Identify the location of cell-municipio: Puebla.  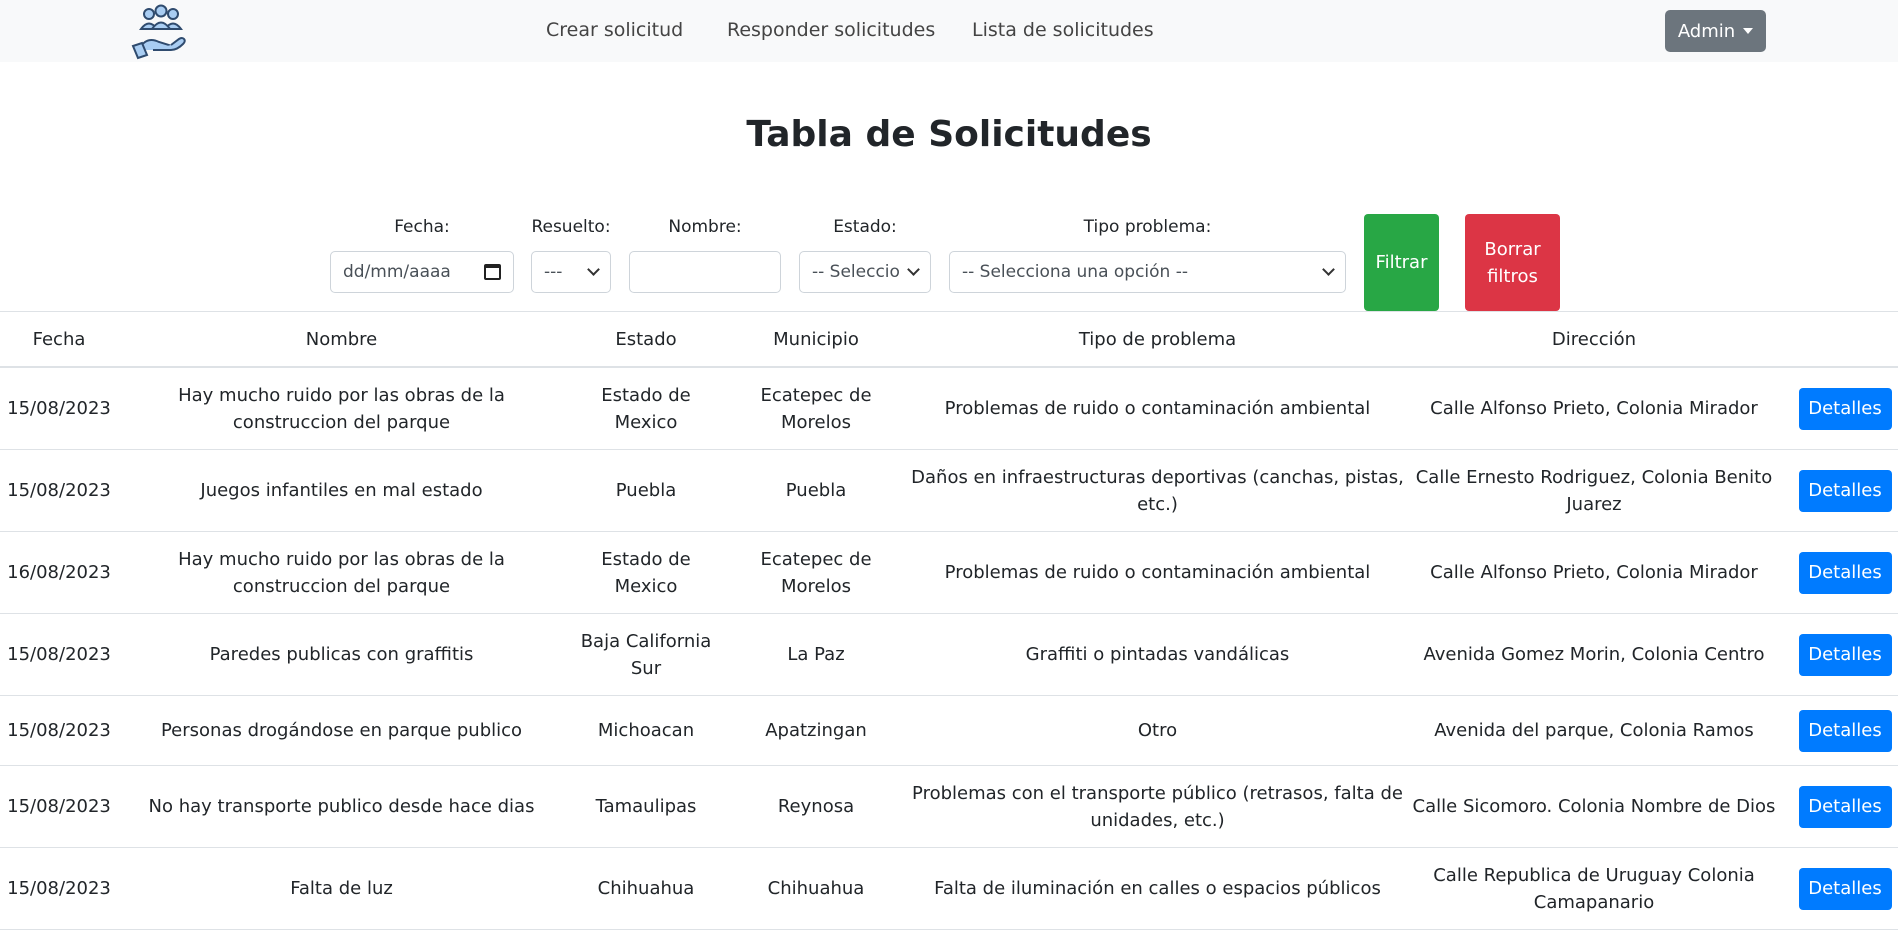
(816, 490).